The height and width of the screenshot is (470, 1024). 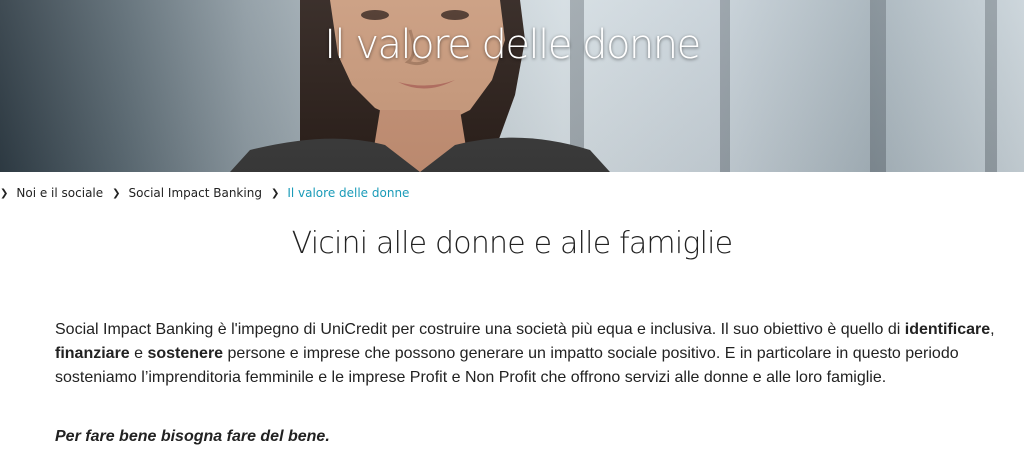 What do you see at coordinates (348, 193) in the screenshot?
I see `breadcrumb-current-page: Il valore delle donne` at bounding box center [348, 193].